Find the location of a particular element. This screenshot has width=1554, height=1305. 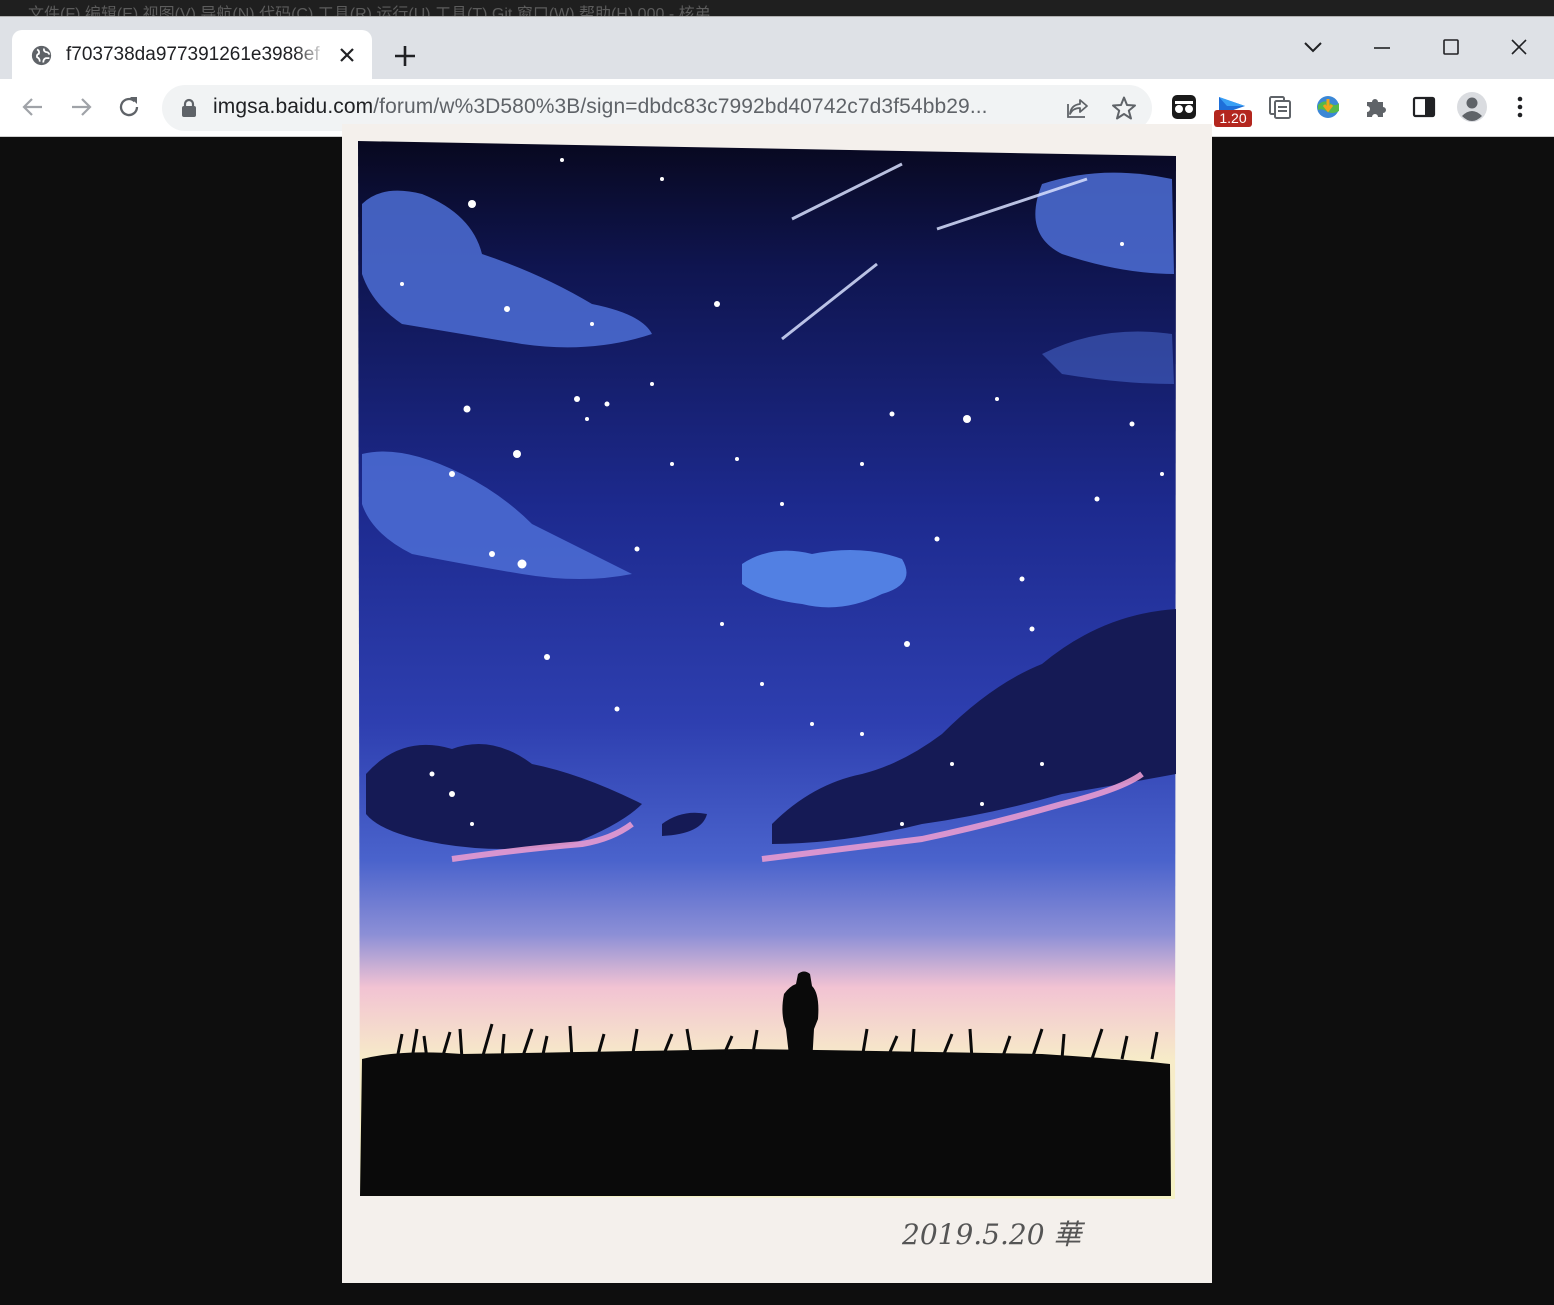

side-panel-button is located at coordinates (1424, 107).